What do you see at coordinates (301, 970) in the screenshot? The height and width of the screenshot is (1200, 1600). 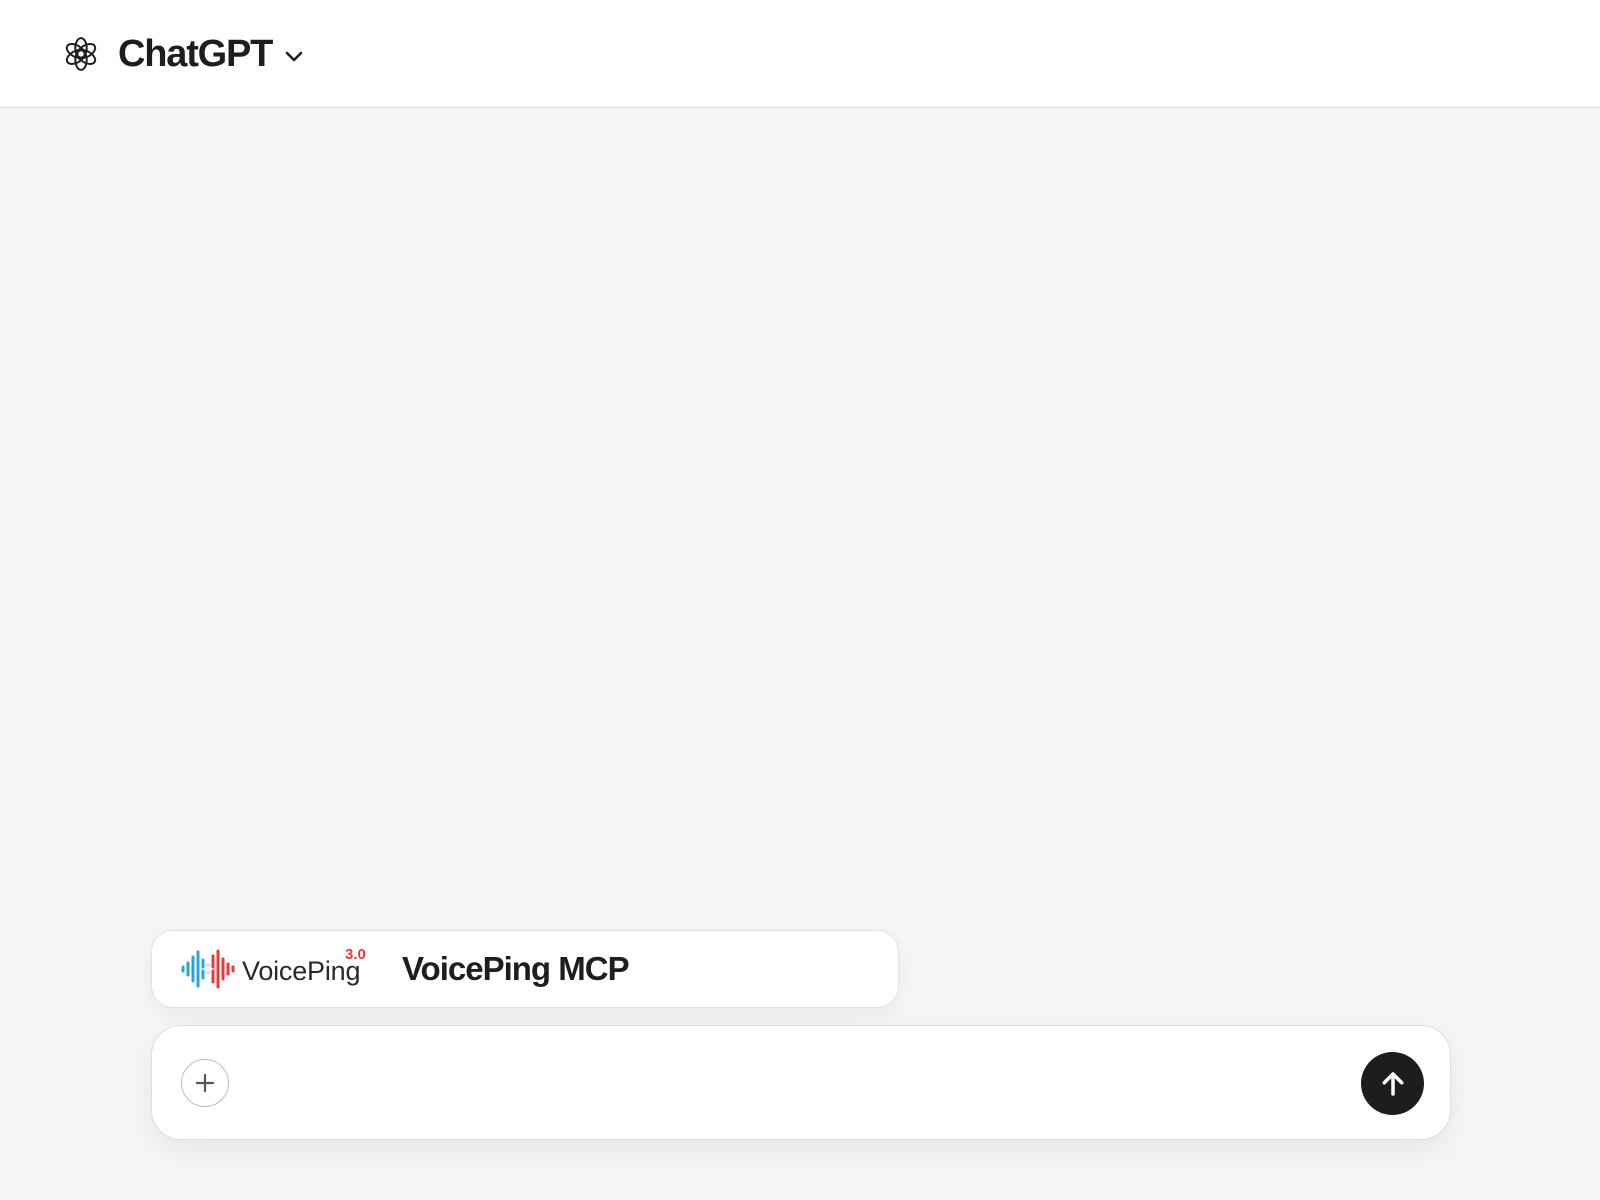 I see `voiceping-wordmark: VoicePing` at bounding box center [301, 970].